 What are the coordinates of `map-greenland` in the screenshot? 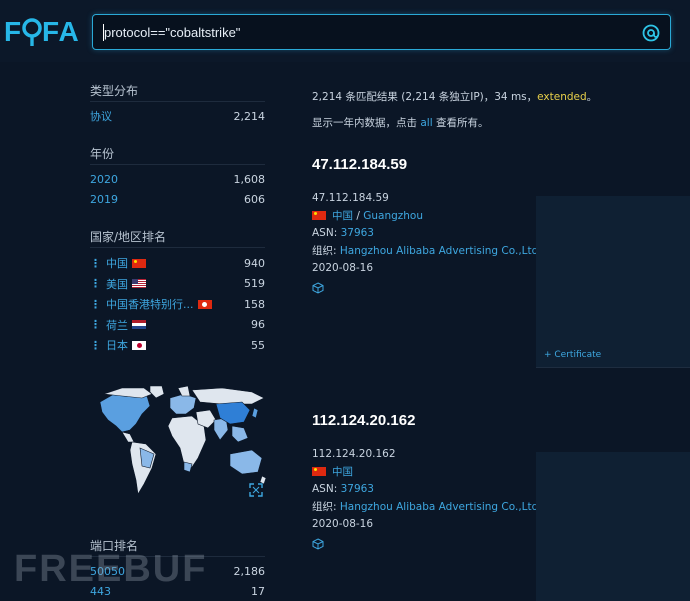 It's located at (157, 392).